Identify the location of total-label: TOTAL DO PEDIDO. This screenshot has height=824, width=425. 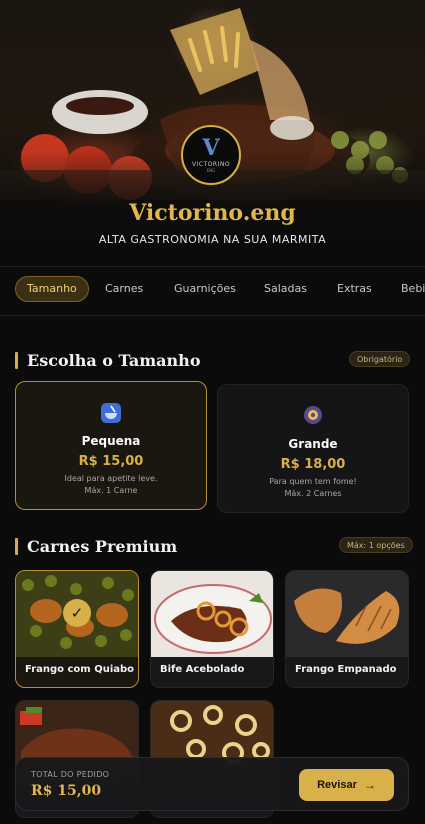
(70, 774).